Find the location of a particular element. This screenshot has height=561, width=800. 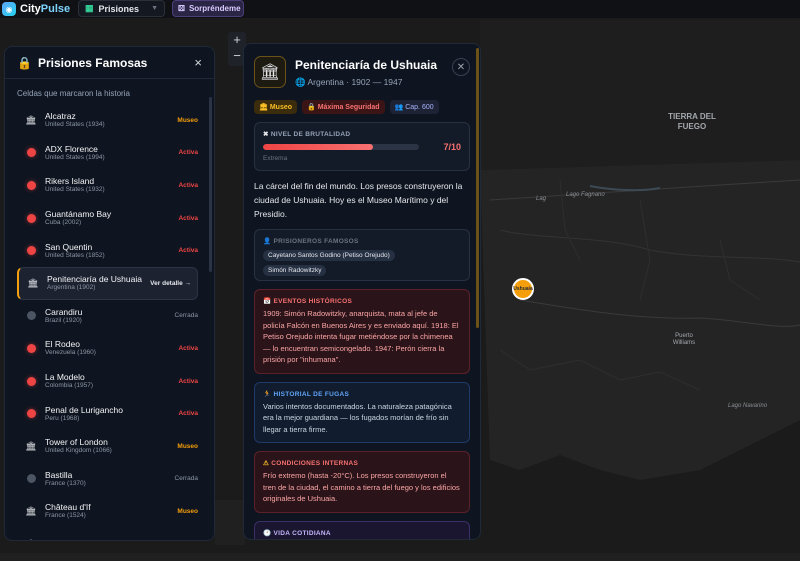

app-logo: ◉ CityPulse is located at coordinates (35, 9).